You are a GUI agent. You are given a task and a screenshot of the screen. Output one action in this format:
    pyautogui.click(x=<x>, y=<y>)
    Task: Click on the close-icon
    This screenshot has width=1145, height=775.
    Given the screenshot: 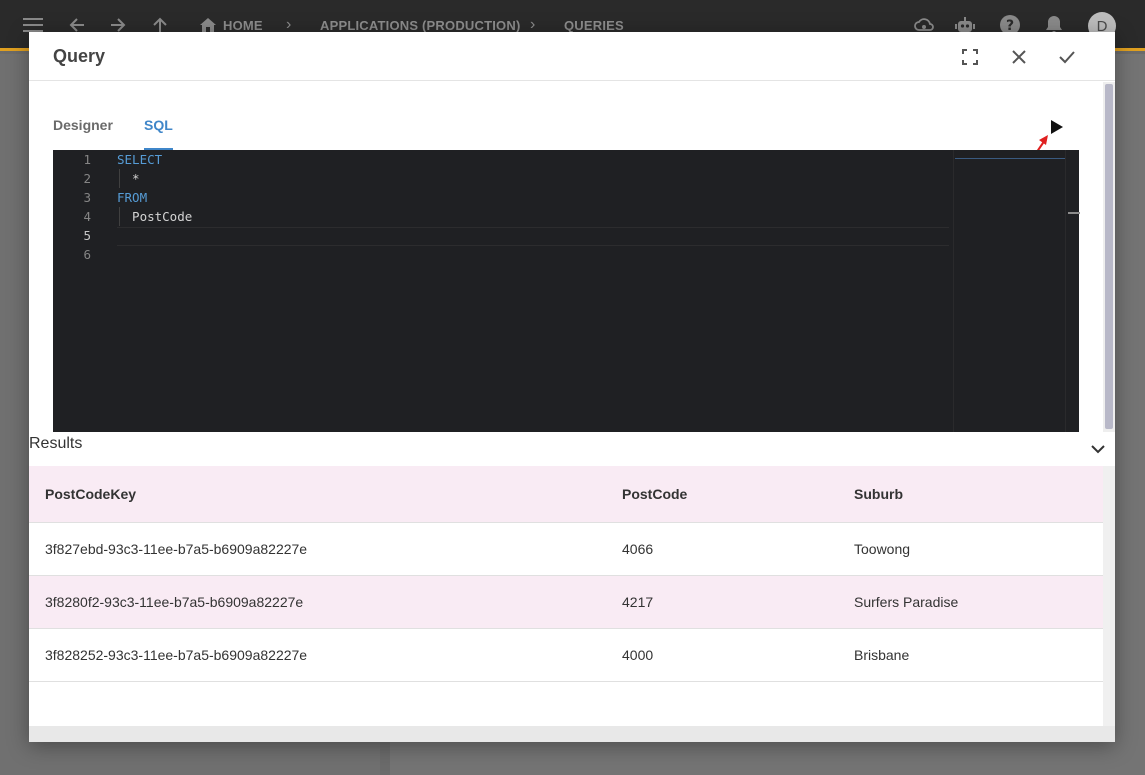 What is the action you would take?
    pyautogui.click(x=1019, y=57)
    